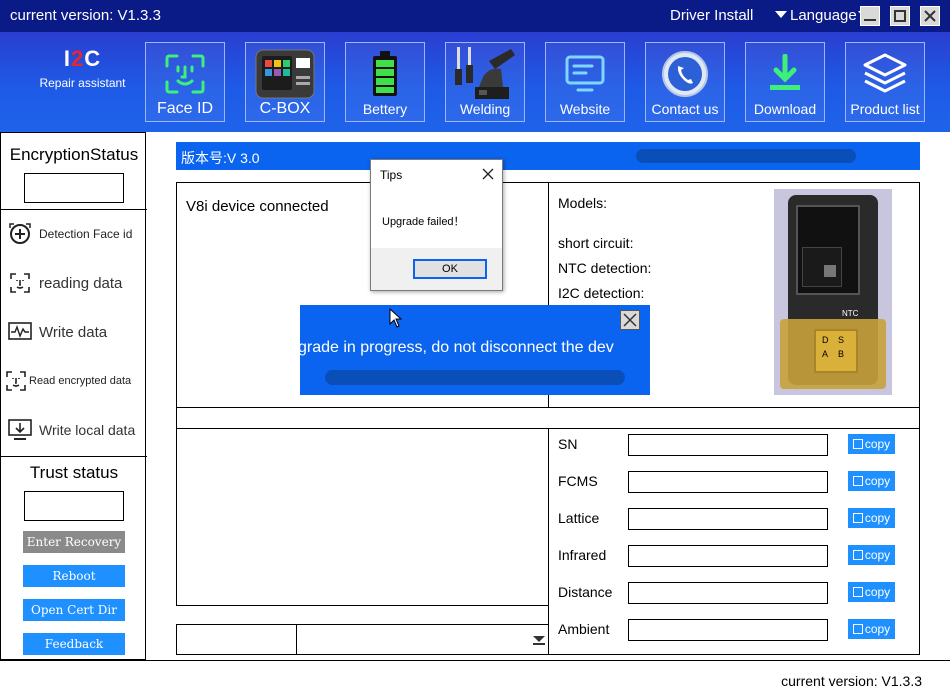 The image size is (950, 700). Describe the element at coordinates (578, 481) in the screenshot. I see `fcms-label: FCMS` at that location.